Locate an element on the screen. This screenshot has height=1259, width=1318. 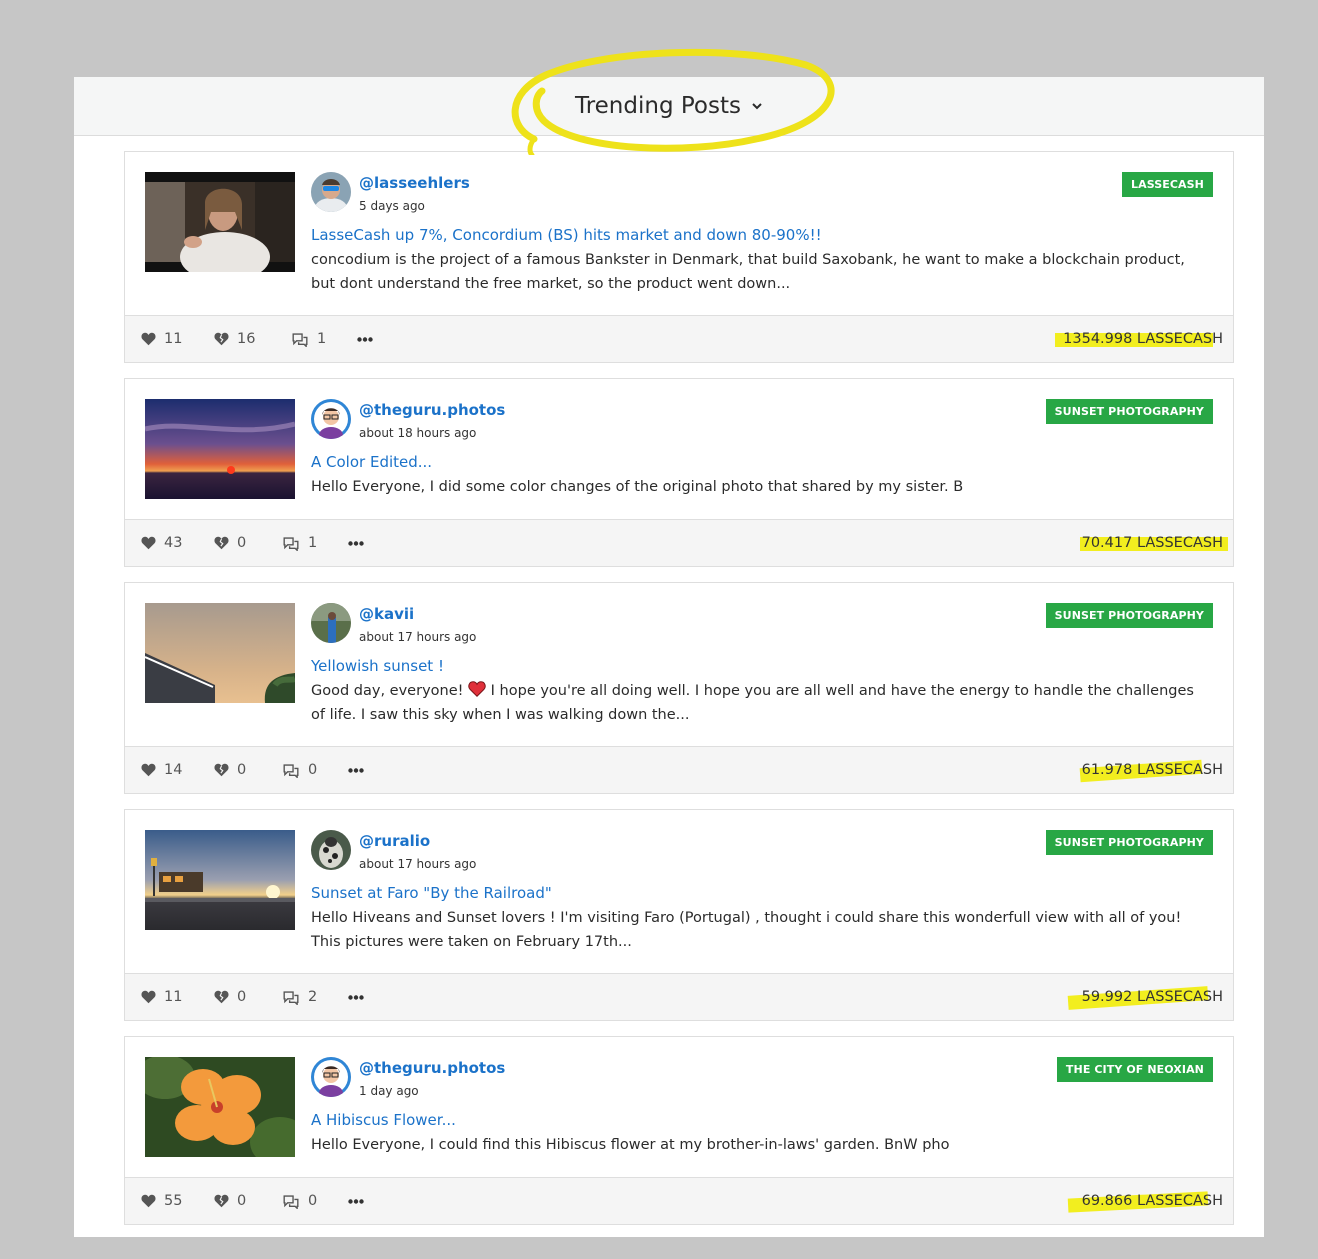
payout-value: 1354.998 LASSECASH is located at coordinates (1143, 339).